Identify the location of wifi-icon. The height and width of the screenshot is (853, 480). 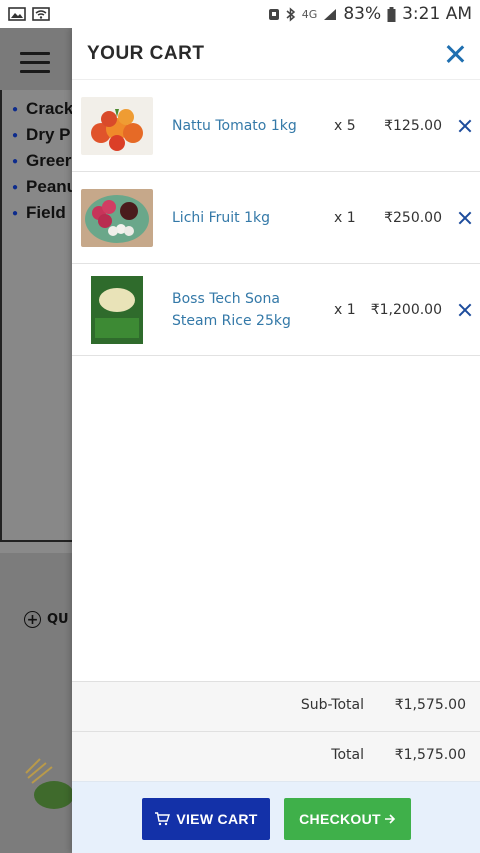
(41, 14).